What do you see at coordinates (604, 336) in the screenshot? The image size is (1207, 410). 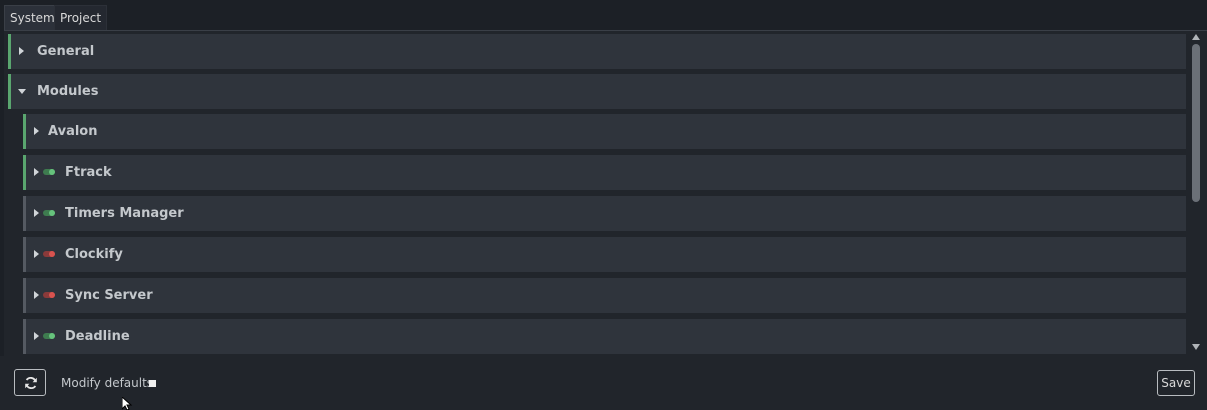 I see `tree-item-deadline: Deadline` at bounding box center [604, 336].